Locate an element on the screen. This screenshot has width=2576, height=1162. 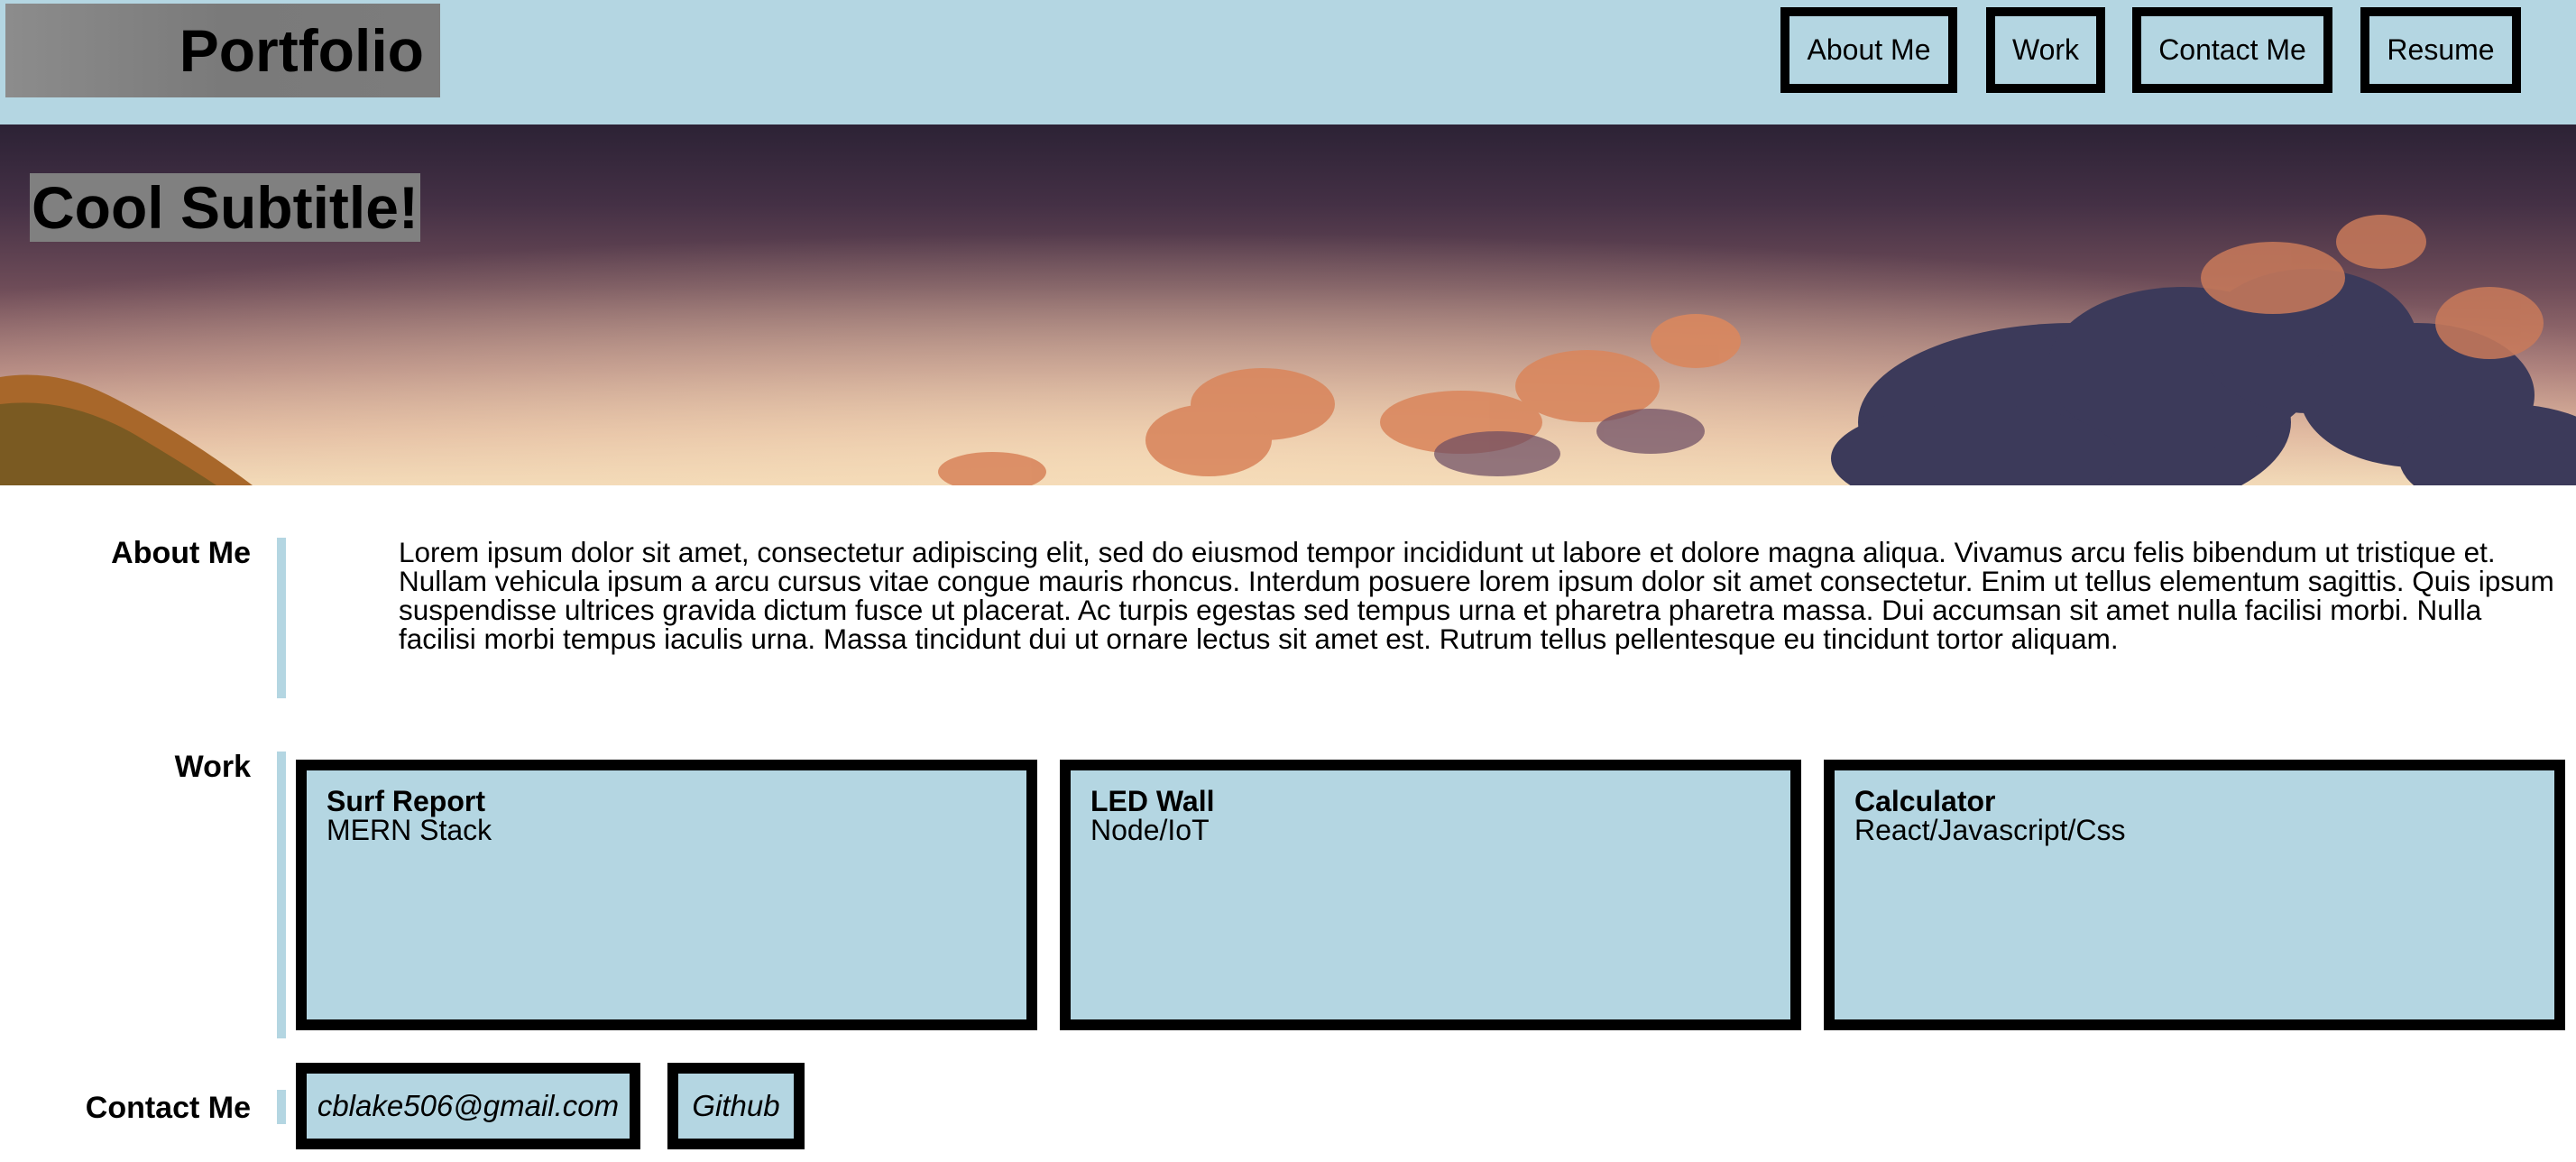
logo-text: Portfolio is located at coordinates (302, 50).